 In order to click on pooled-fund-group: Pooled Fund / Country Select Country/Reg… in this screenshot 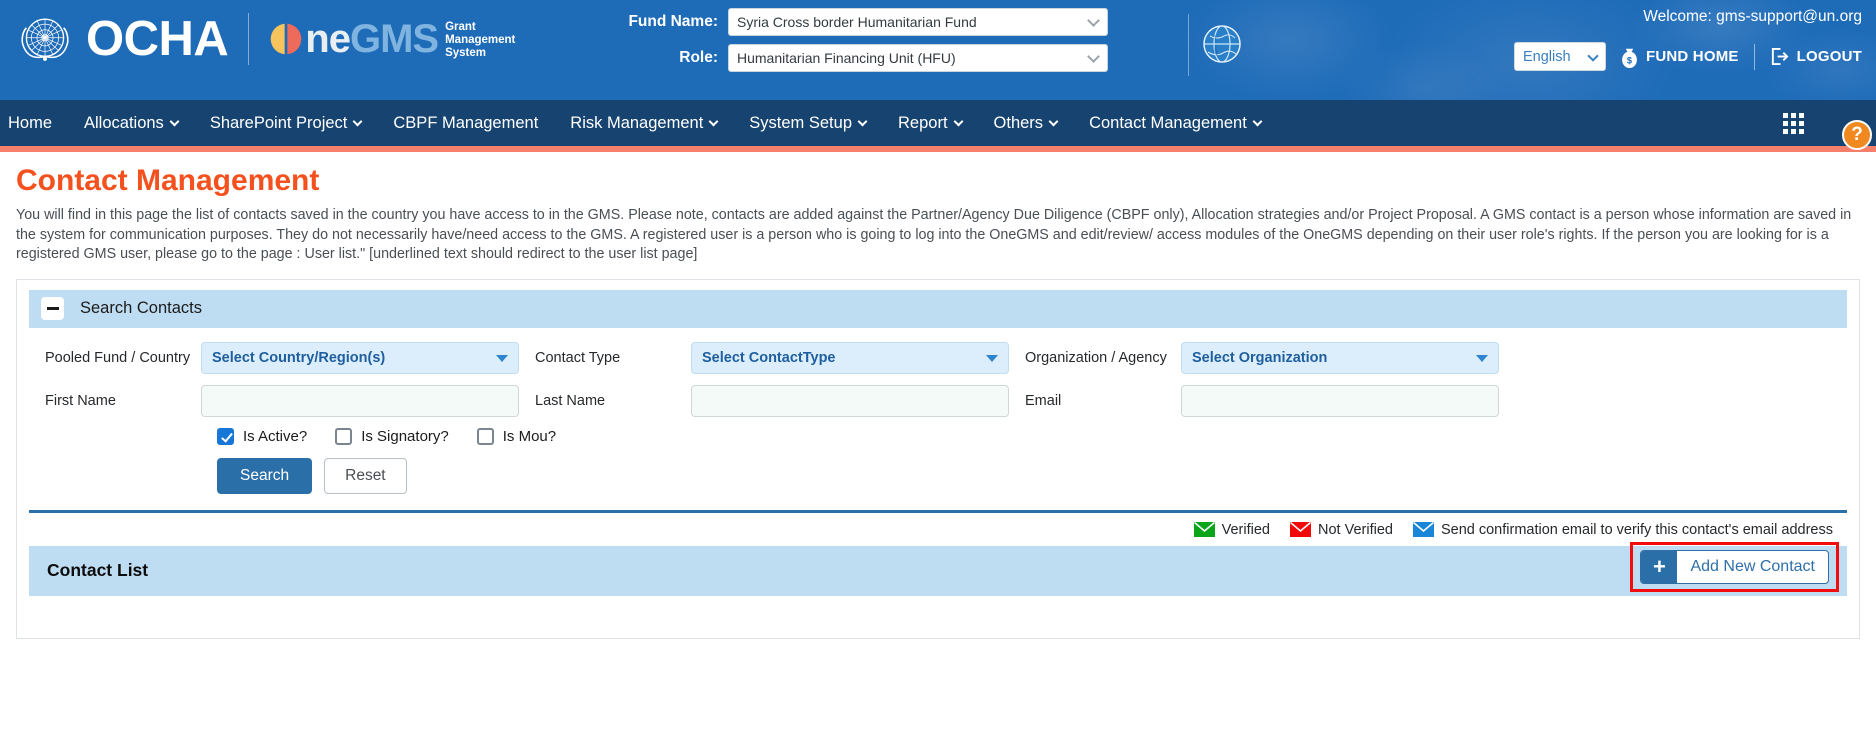, I will do `click(274, 357)`.